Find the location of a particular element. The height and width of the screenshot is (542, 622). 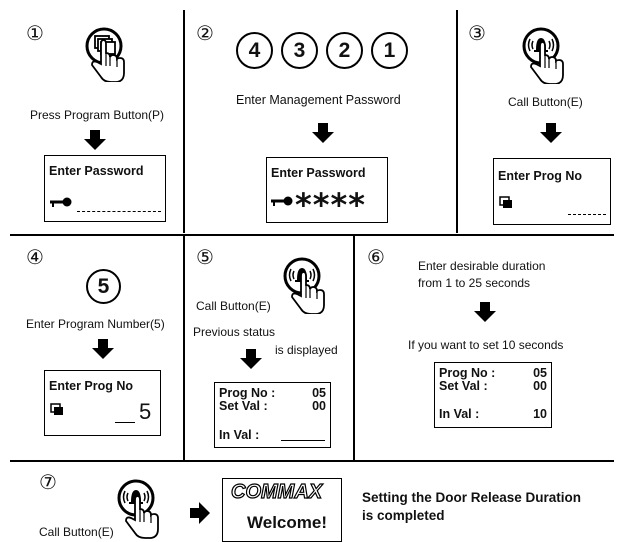

pin-digit: 1 is located at coordinates (389, 50).